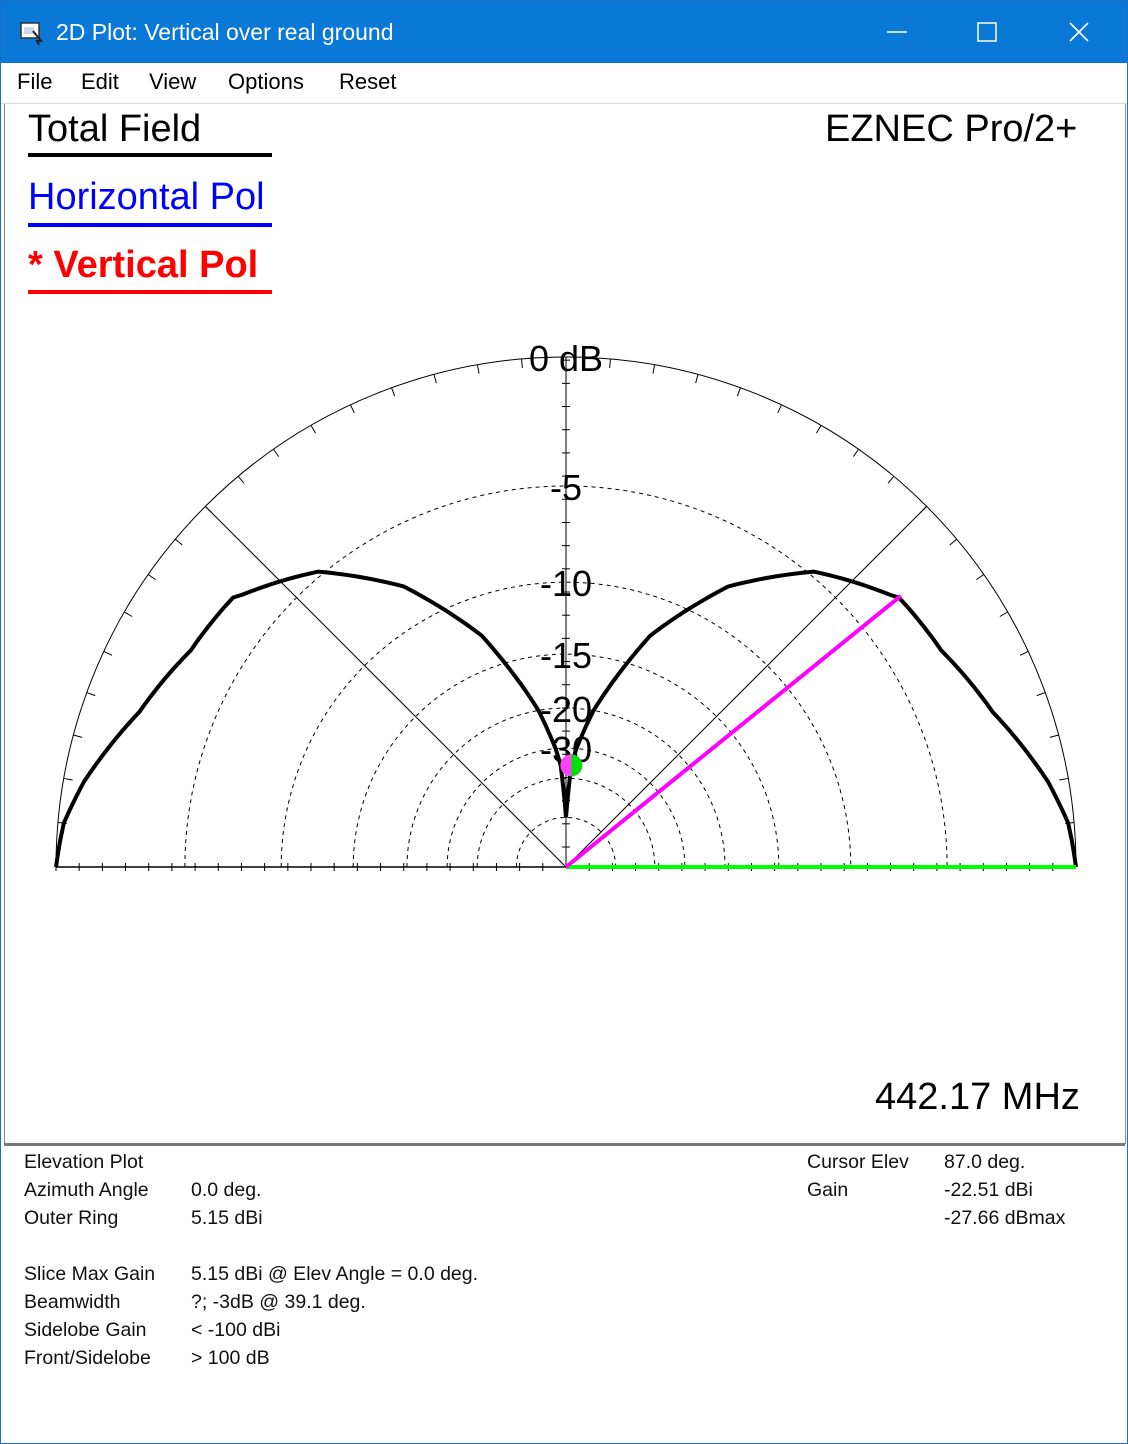 The image size is (1128, 1444). What do you see at coordinates (988, 1190) in the screenshot?
I see `info-value: -22.51 dBi` at bounding box center [988, 1190].